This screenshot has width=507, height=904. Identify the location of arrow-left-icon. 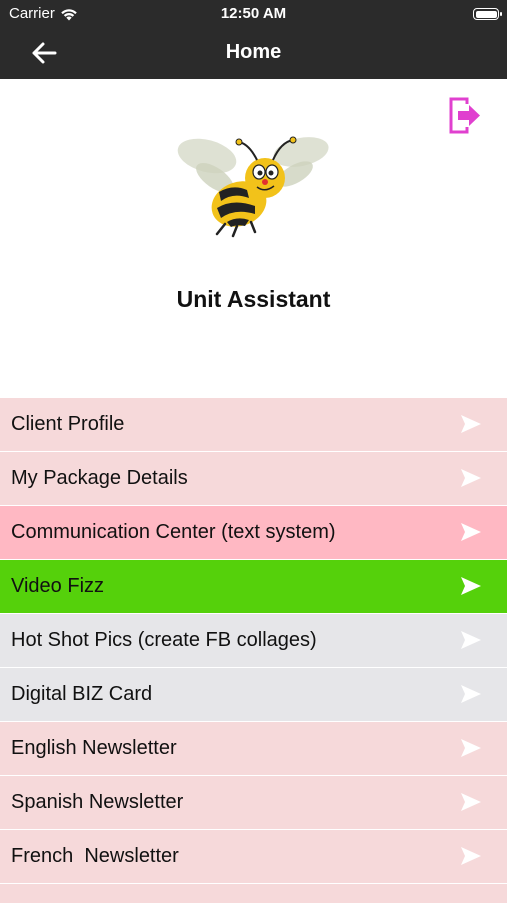
(44, 53).